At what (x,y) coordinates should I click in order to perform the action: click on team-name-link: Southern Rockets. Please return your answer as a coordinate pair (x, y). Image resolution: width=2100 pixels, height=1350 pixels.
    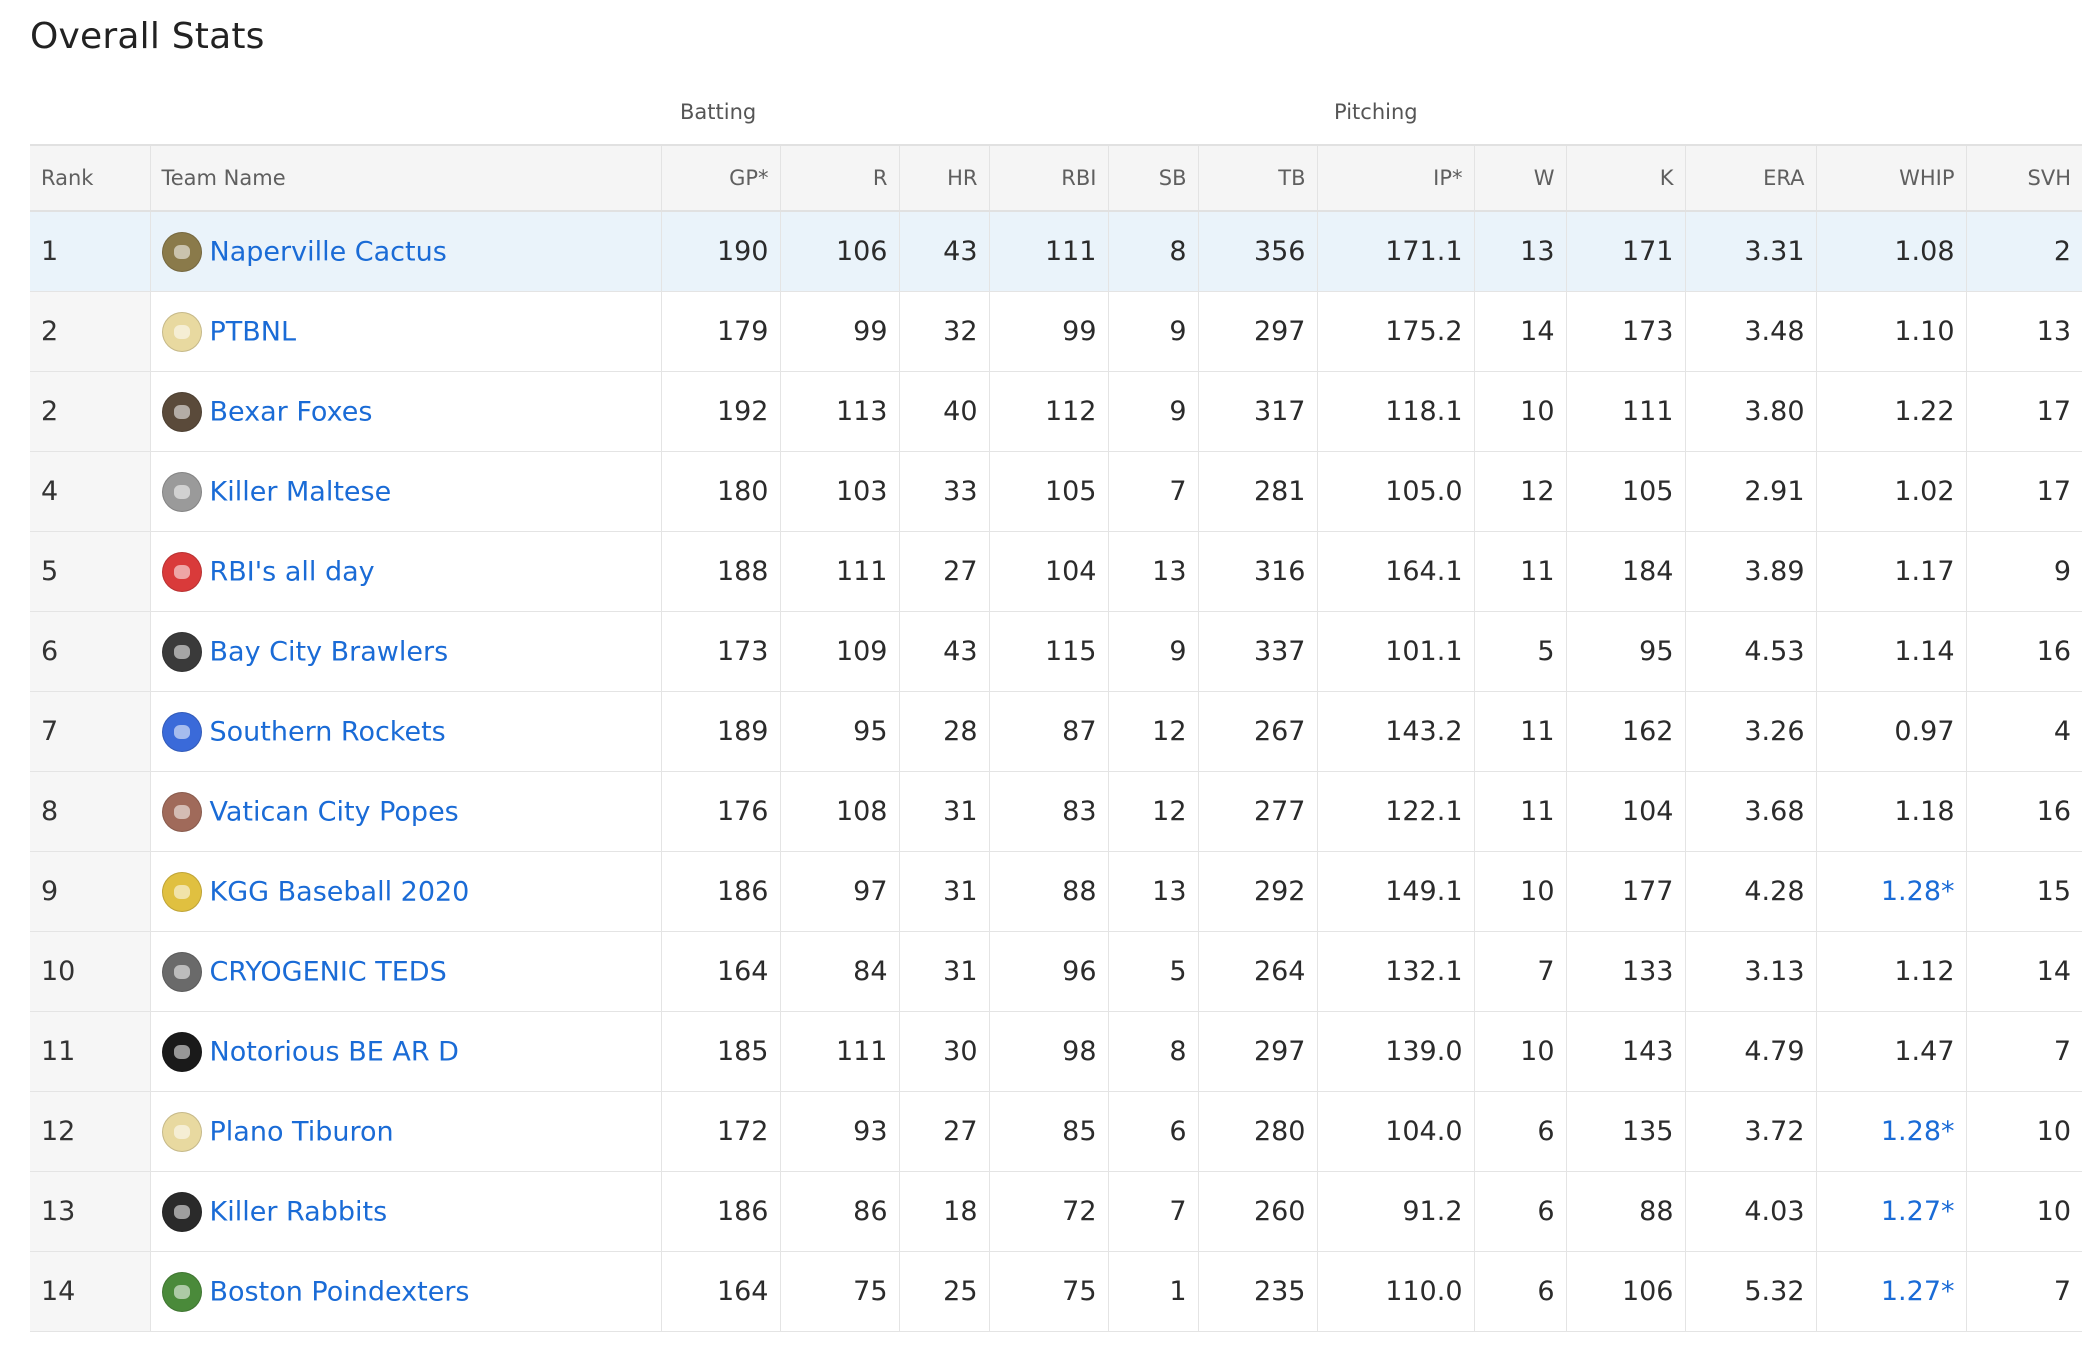
    Looking at the image, I should click on (328, 731).